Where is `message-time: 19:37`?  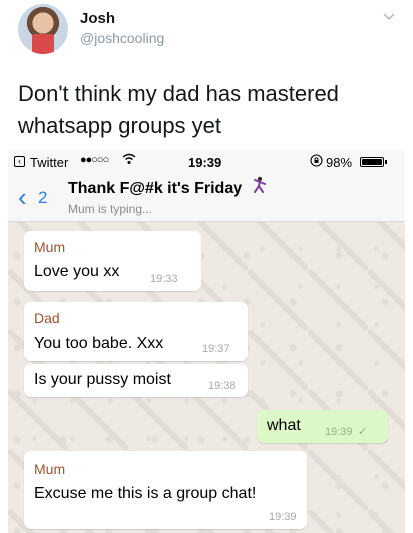
message-time: 19:37 is located at coordinates (216, 349).